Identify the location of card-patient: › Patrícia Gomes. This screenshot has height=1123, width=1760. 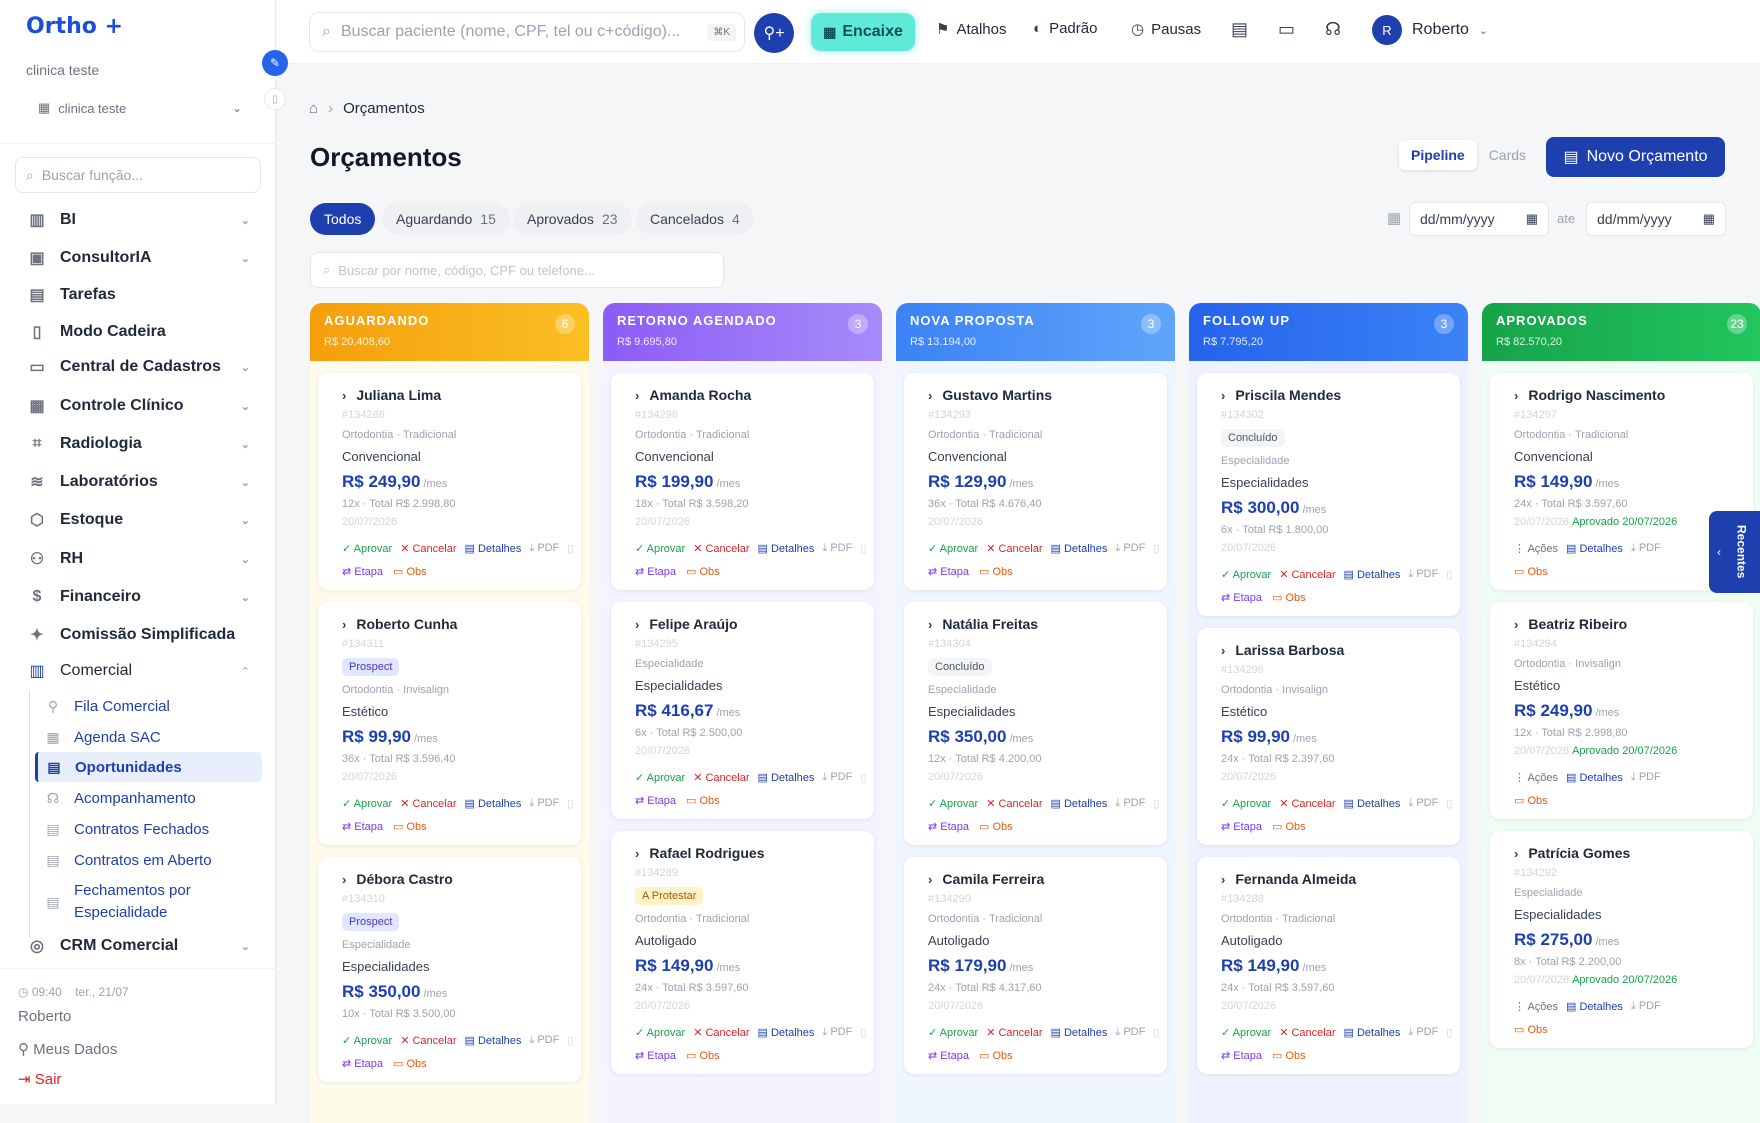
(1625, 853).